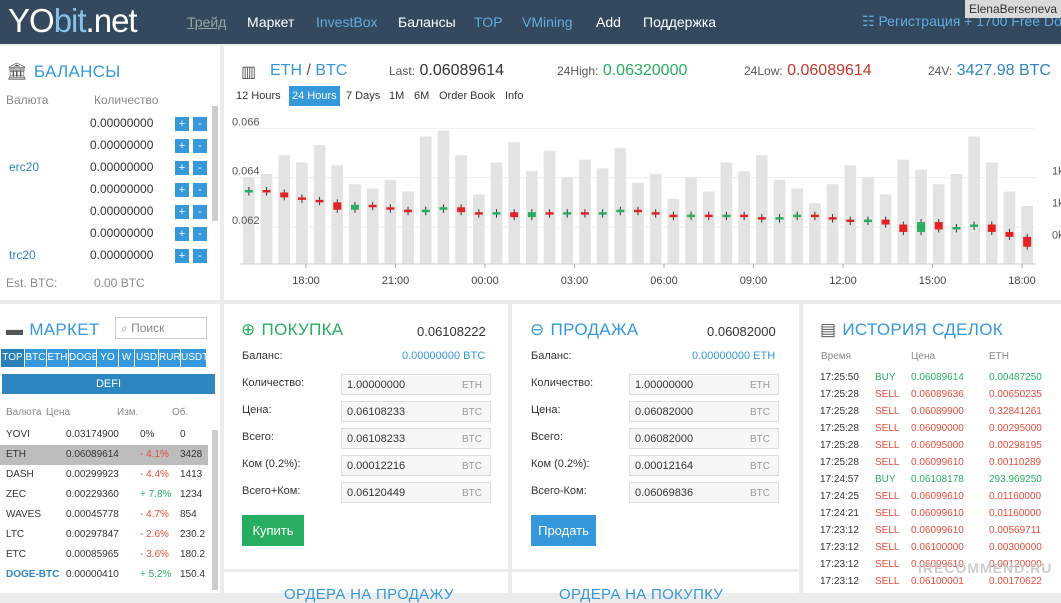 The width and height of the screenshot is (1061, 603). Describe the element at coordinates (257, 410) in the screenshot. I see `buy-field-label: Цена:` at that location.